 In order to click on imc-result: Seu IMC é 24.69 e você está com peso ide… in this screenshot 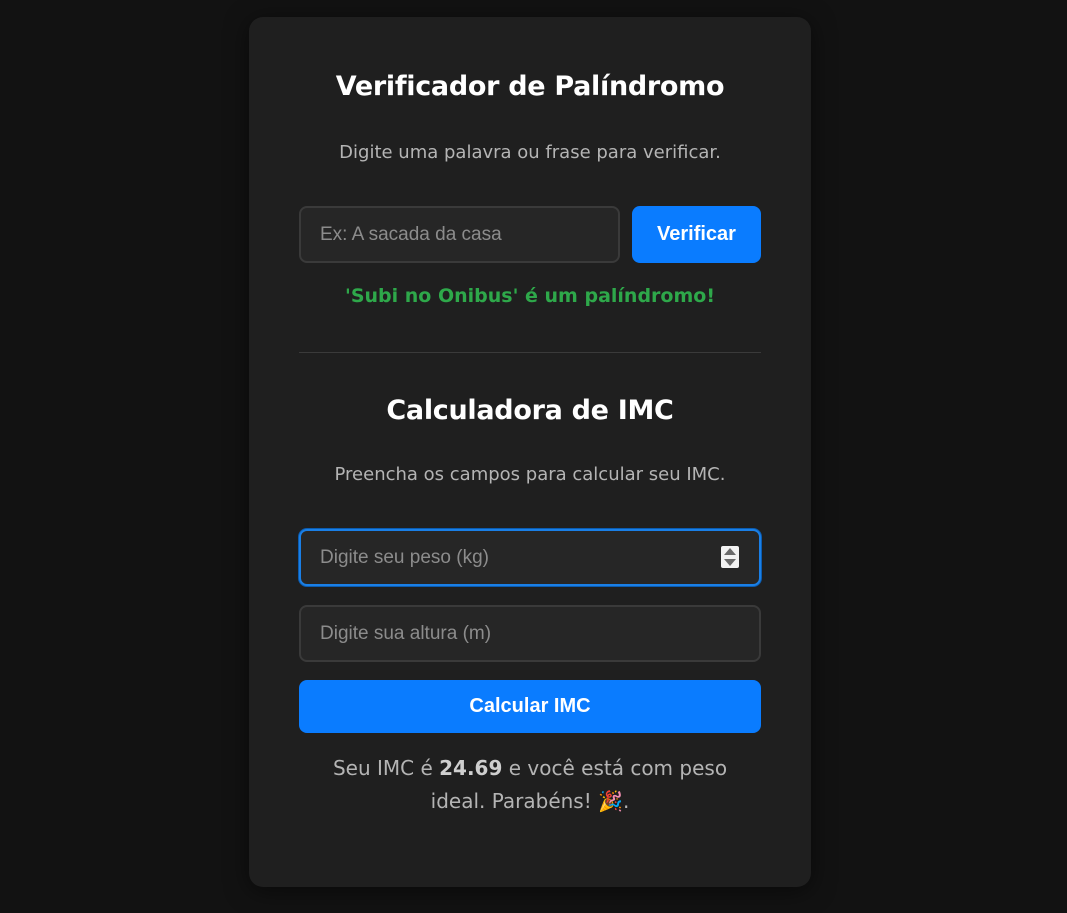, I will do `click(530, 785)`.